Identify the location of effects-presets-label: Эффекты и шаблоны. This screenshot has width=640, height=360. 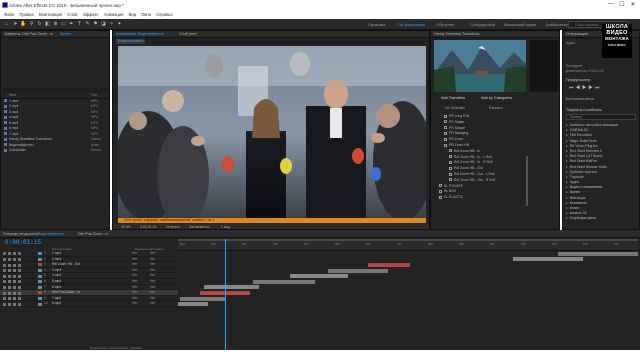
(584, 110).